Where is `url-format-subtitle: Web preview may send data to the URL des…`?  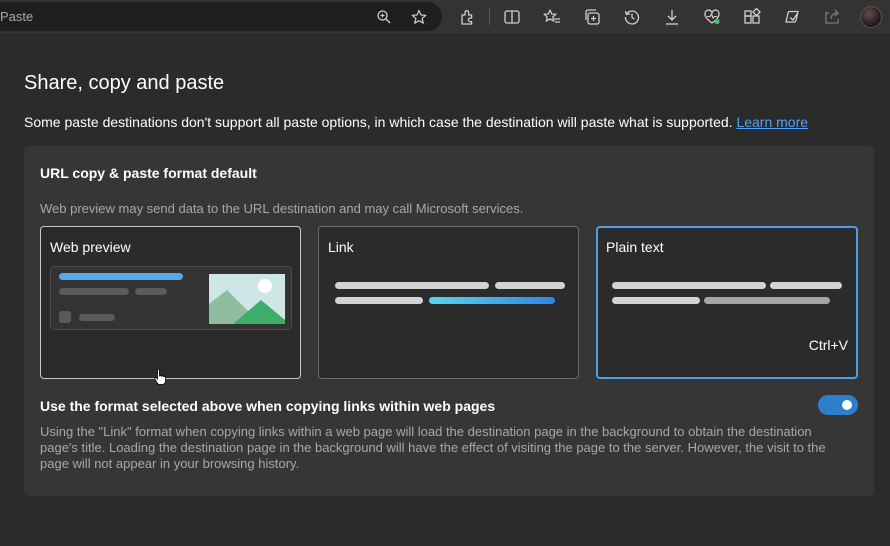
url-format-subtitle: Web preview may send data to the URL des… is located at coordinates (282, 208).